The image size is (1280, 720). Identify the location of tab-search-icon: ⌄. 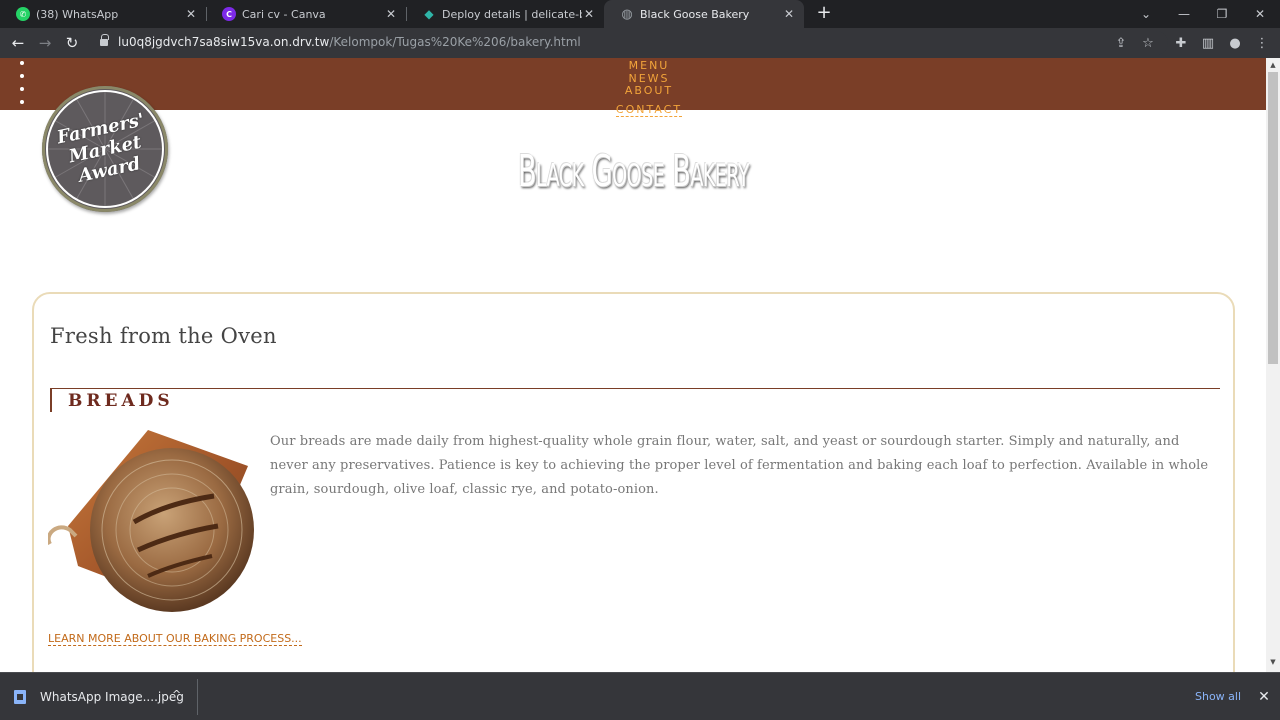
(1146, 14).